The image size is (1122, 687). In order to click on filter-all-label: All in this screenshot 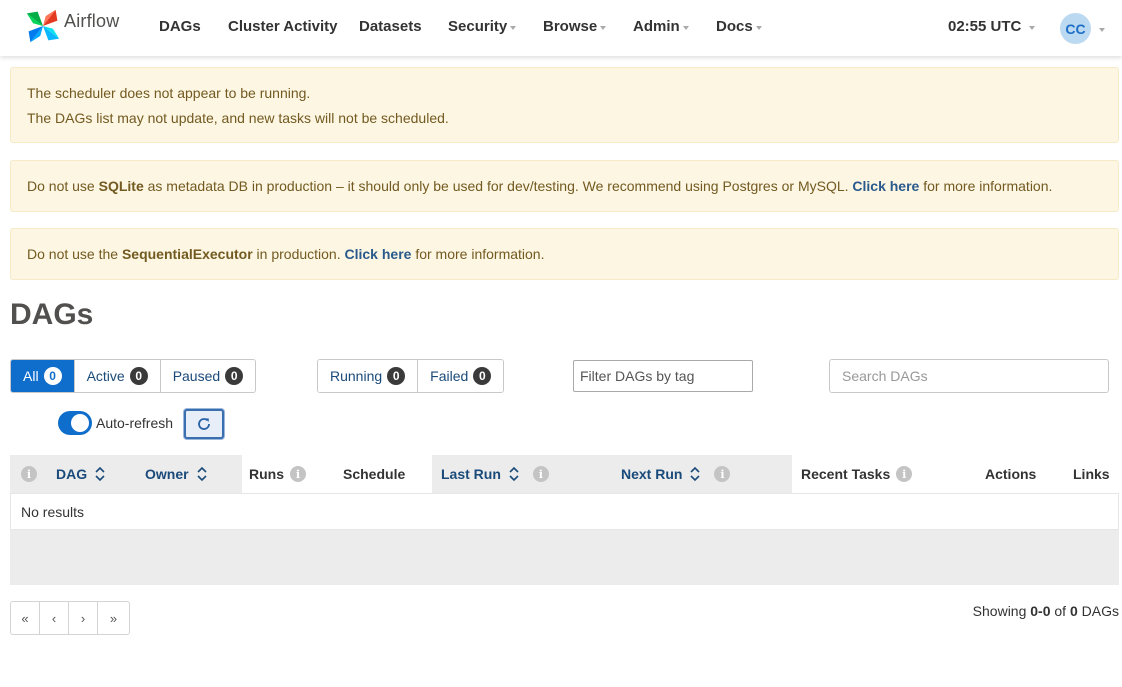, I will do `click(31, 376)`.